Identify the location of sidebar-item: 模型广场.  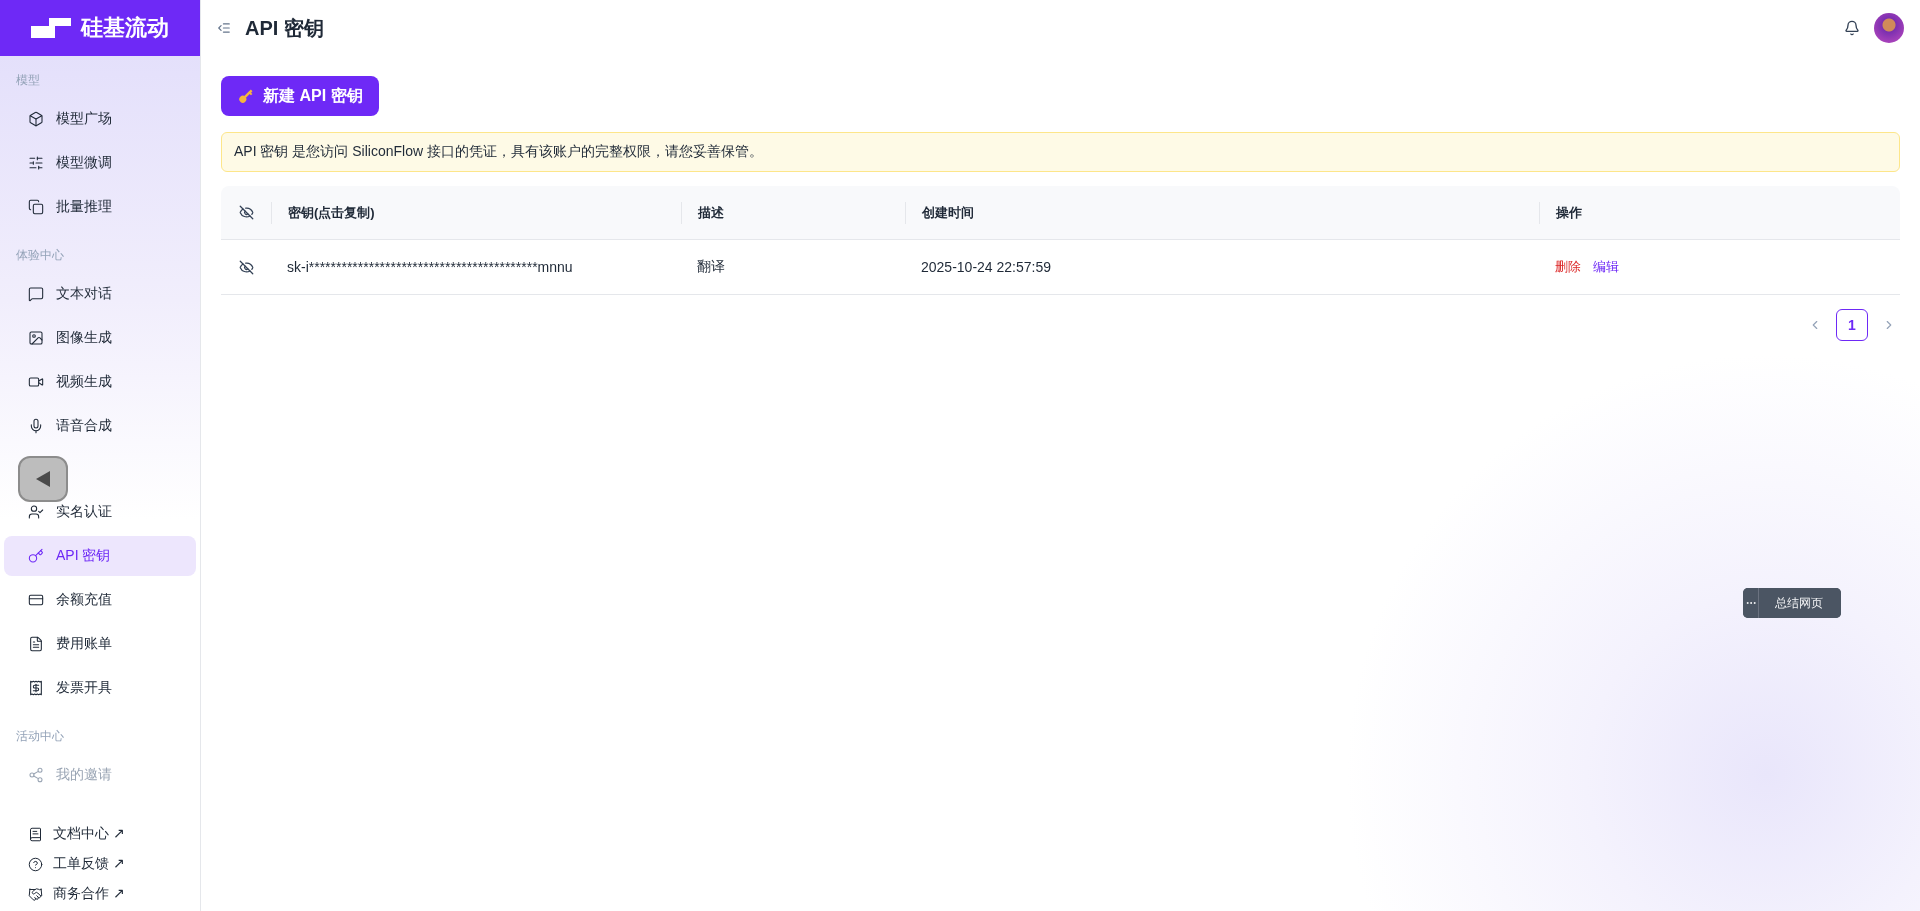
(100, 119).